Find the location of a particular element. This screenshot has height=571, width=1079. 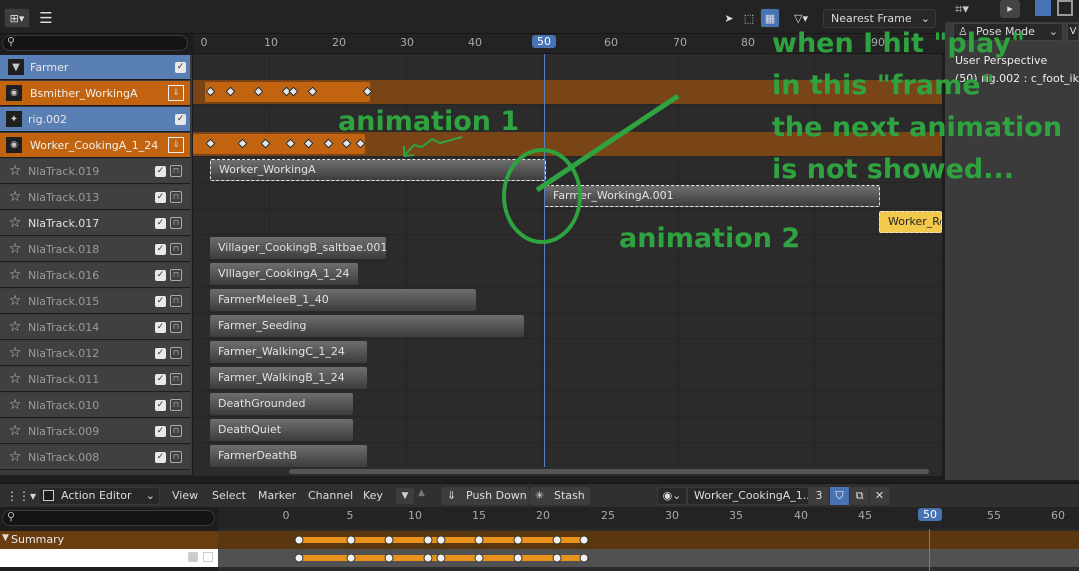

triangle-up-icon: ▲ is located at coordinates (421, 493).